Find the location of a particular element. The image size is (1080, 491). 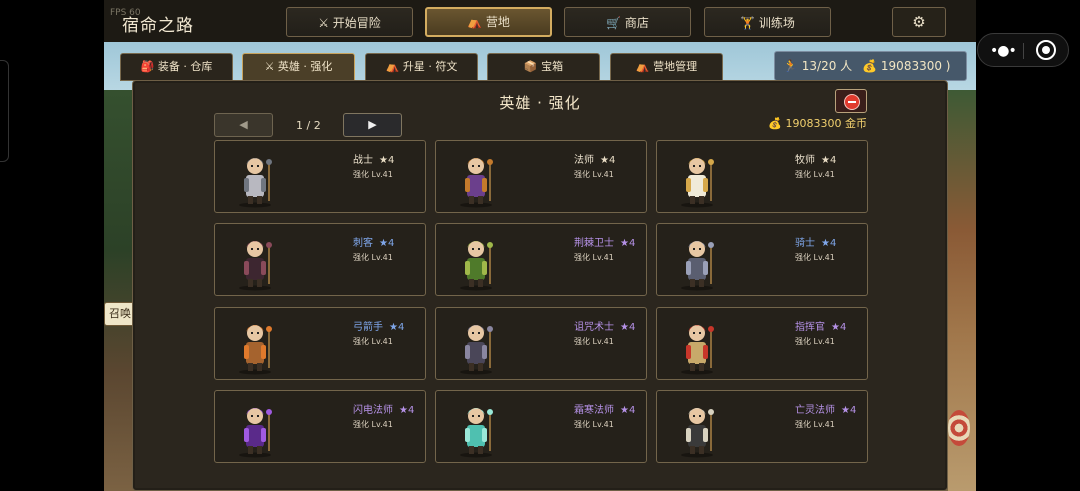

more-dots-icon: •●• is located at coordinates (1003, 51).